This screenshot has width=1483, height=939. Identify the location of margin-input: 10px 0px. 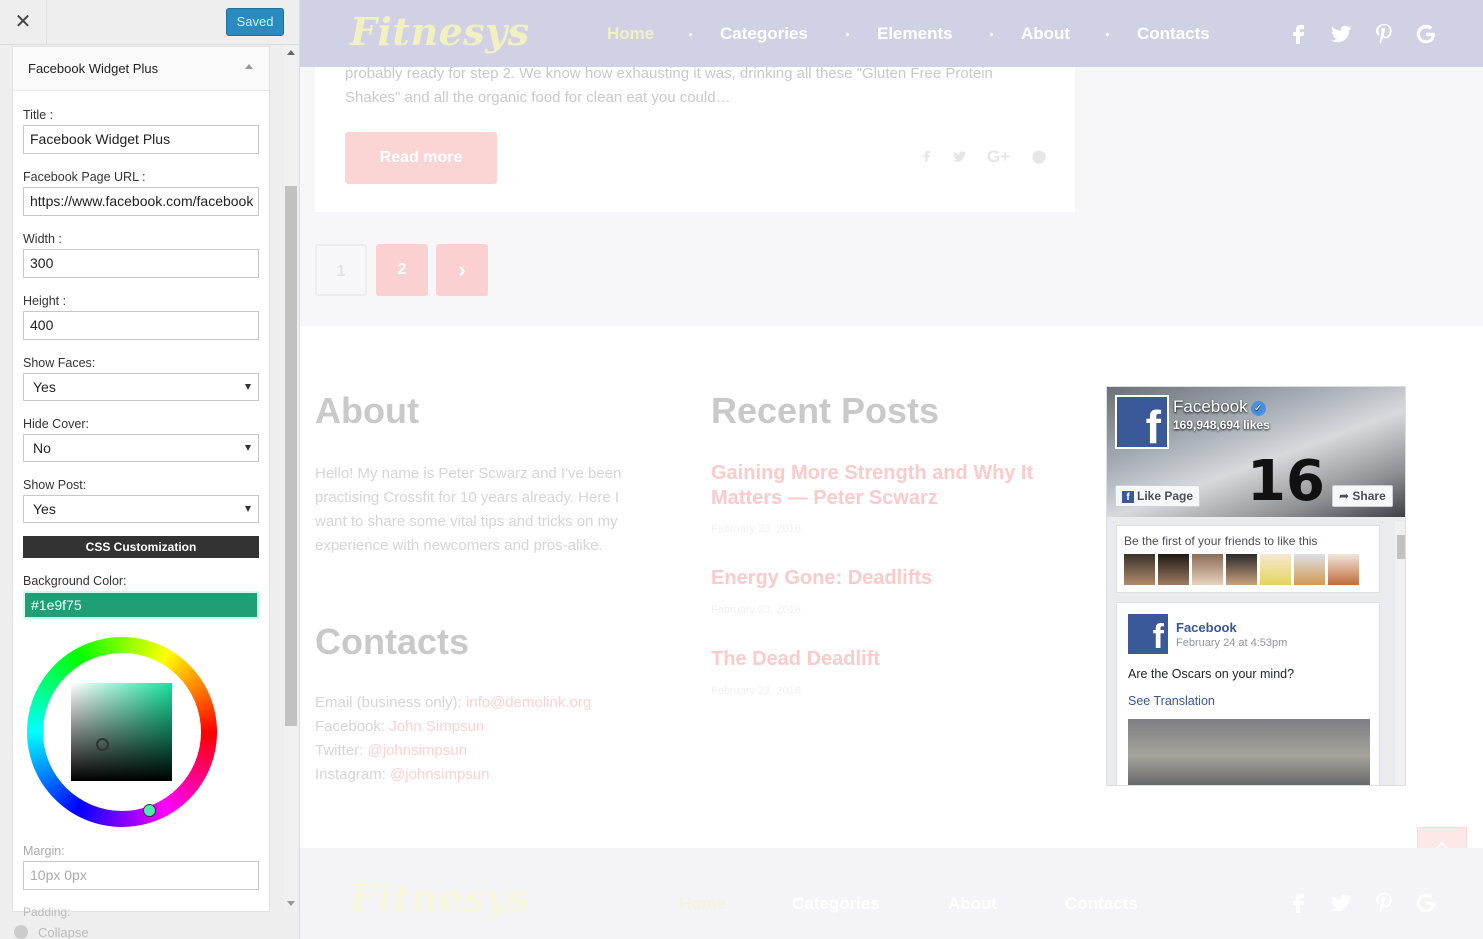
(141, 875).